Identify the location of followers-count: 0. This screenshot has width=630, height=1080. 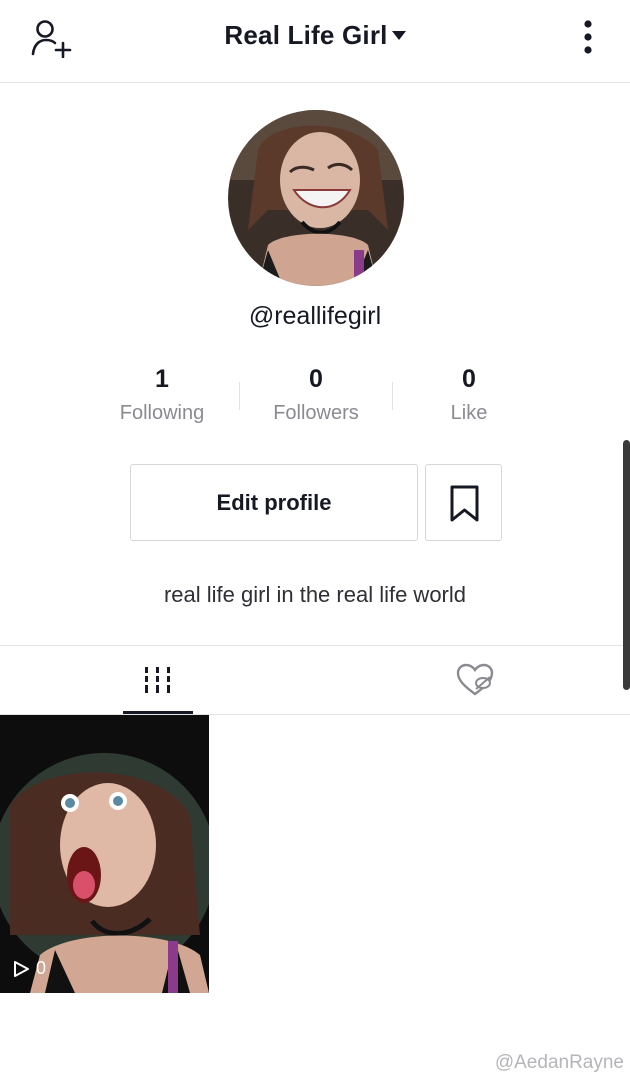
(316, 379).